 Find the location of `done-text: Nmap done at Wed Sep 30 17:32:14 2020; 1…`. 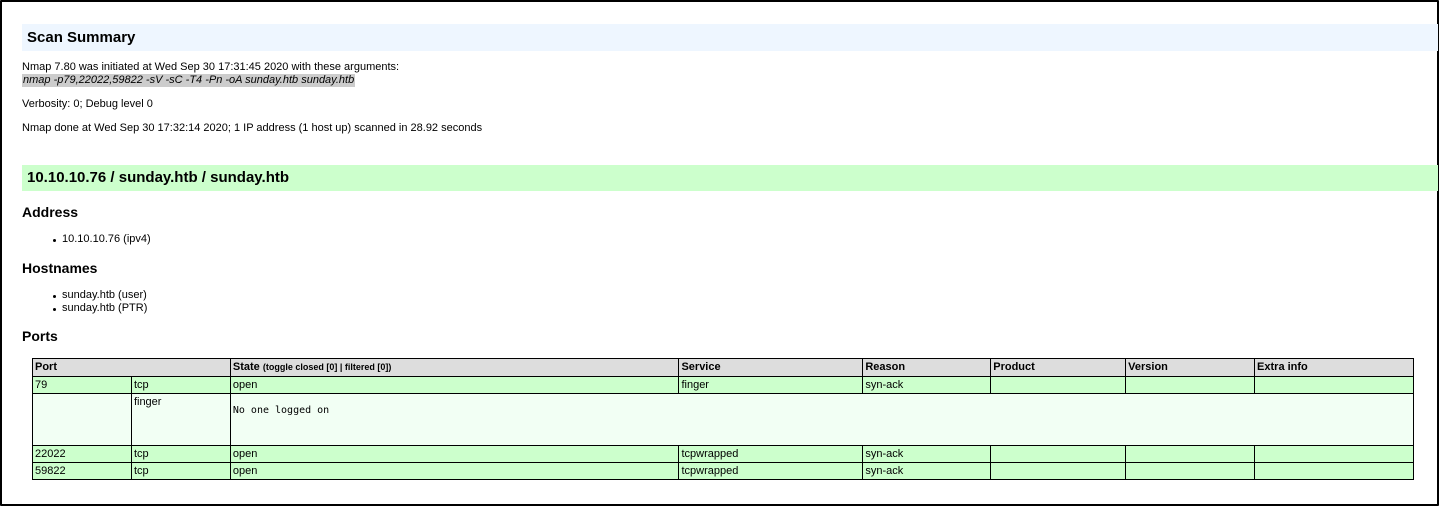

done-text: Nmap done at Wed Sep 30 17:32:14 2020; 1… is located at coordinates (252, 128).